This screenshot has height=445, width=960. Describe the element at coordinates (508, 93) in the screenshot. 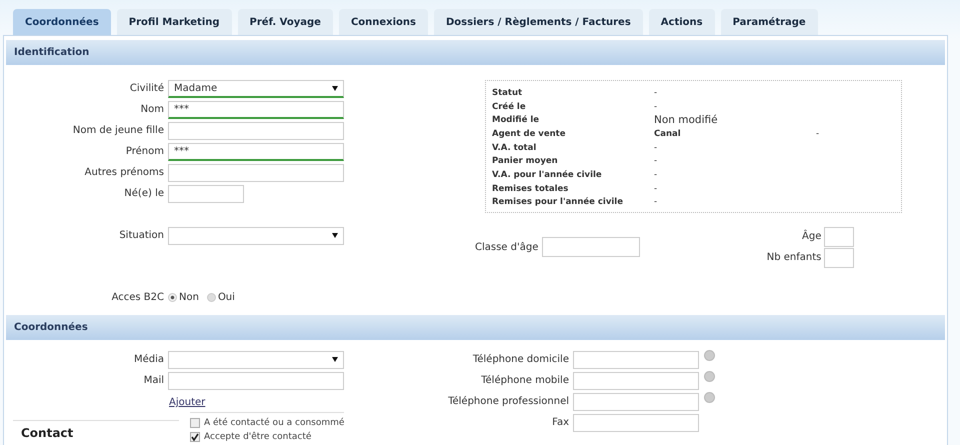

I see `info-label: Statut` at that location.